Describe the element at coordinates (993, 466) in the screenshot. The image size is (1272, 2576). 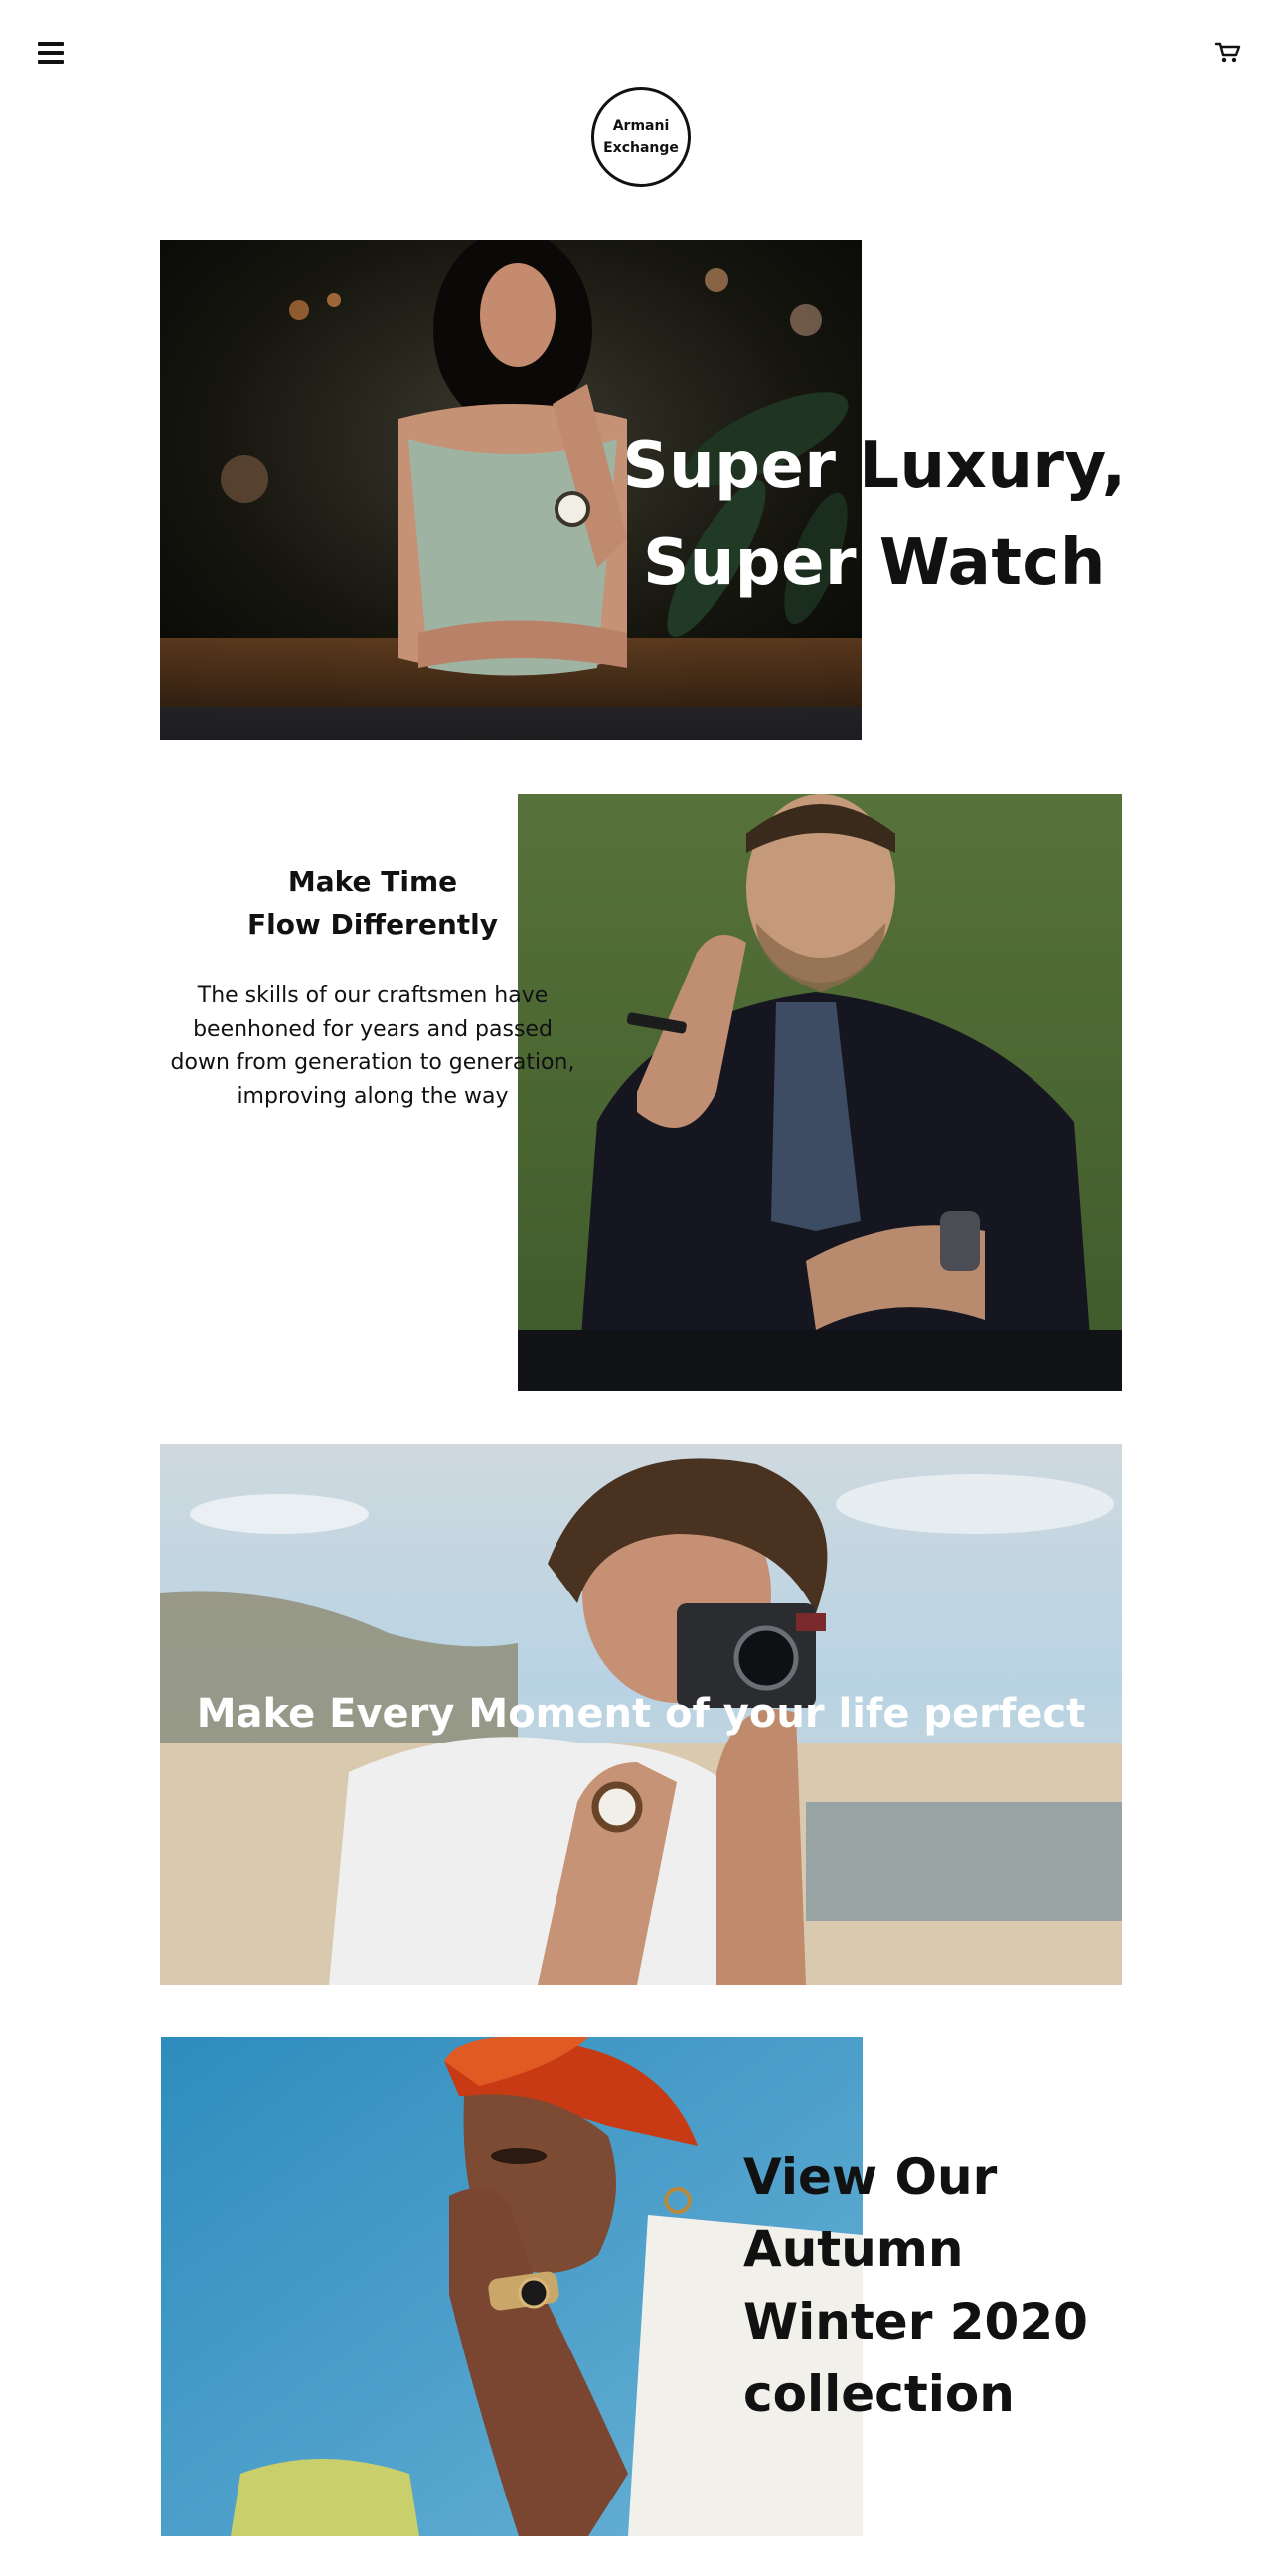
I see `hero-title-word-luxury: Luxury,` at that location.